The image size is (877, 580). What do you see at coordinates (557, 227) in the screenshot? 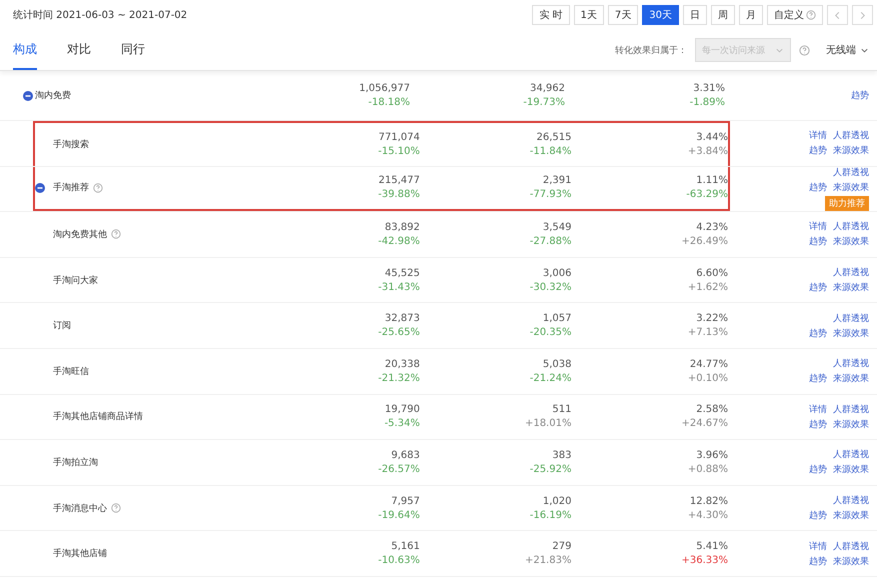
I see `metric-value: 3,549` at bounding box center [557, 227].